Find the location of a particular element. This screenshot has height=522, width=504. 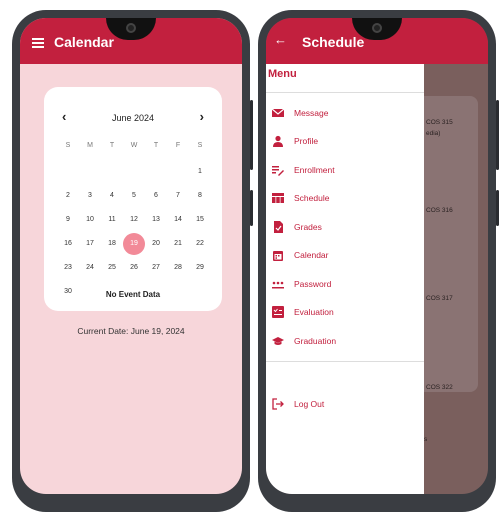

logout-icon is located at coordinates (278, 404).